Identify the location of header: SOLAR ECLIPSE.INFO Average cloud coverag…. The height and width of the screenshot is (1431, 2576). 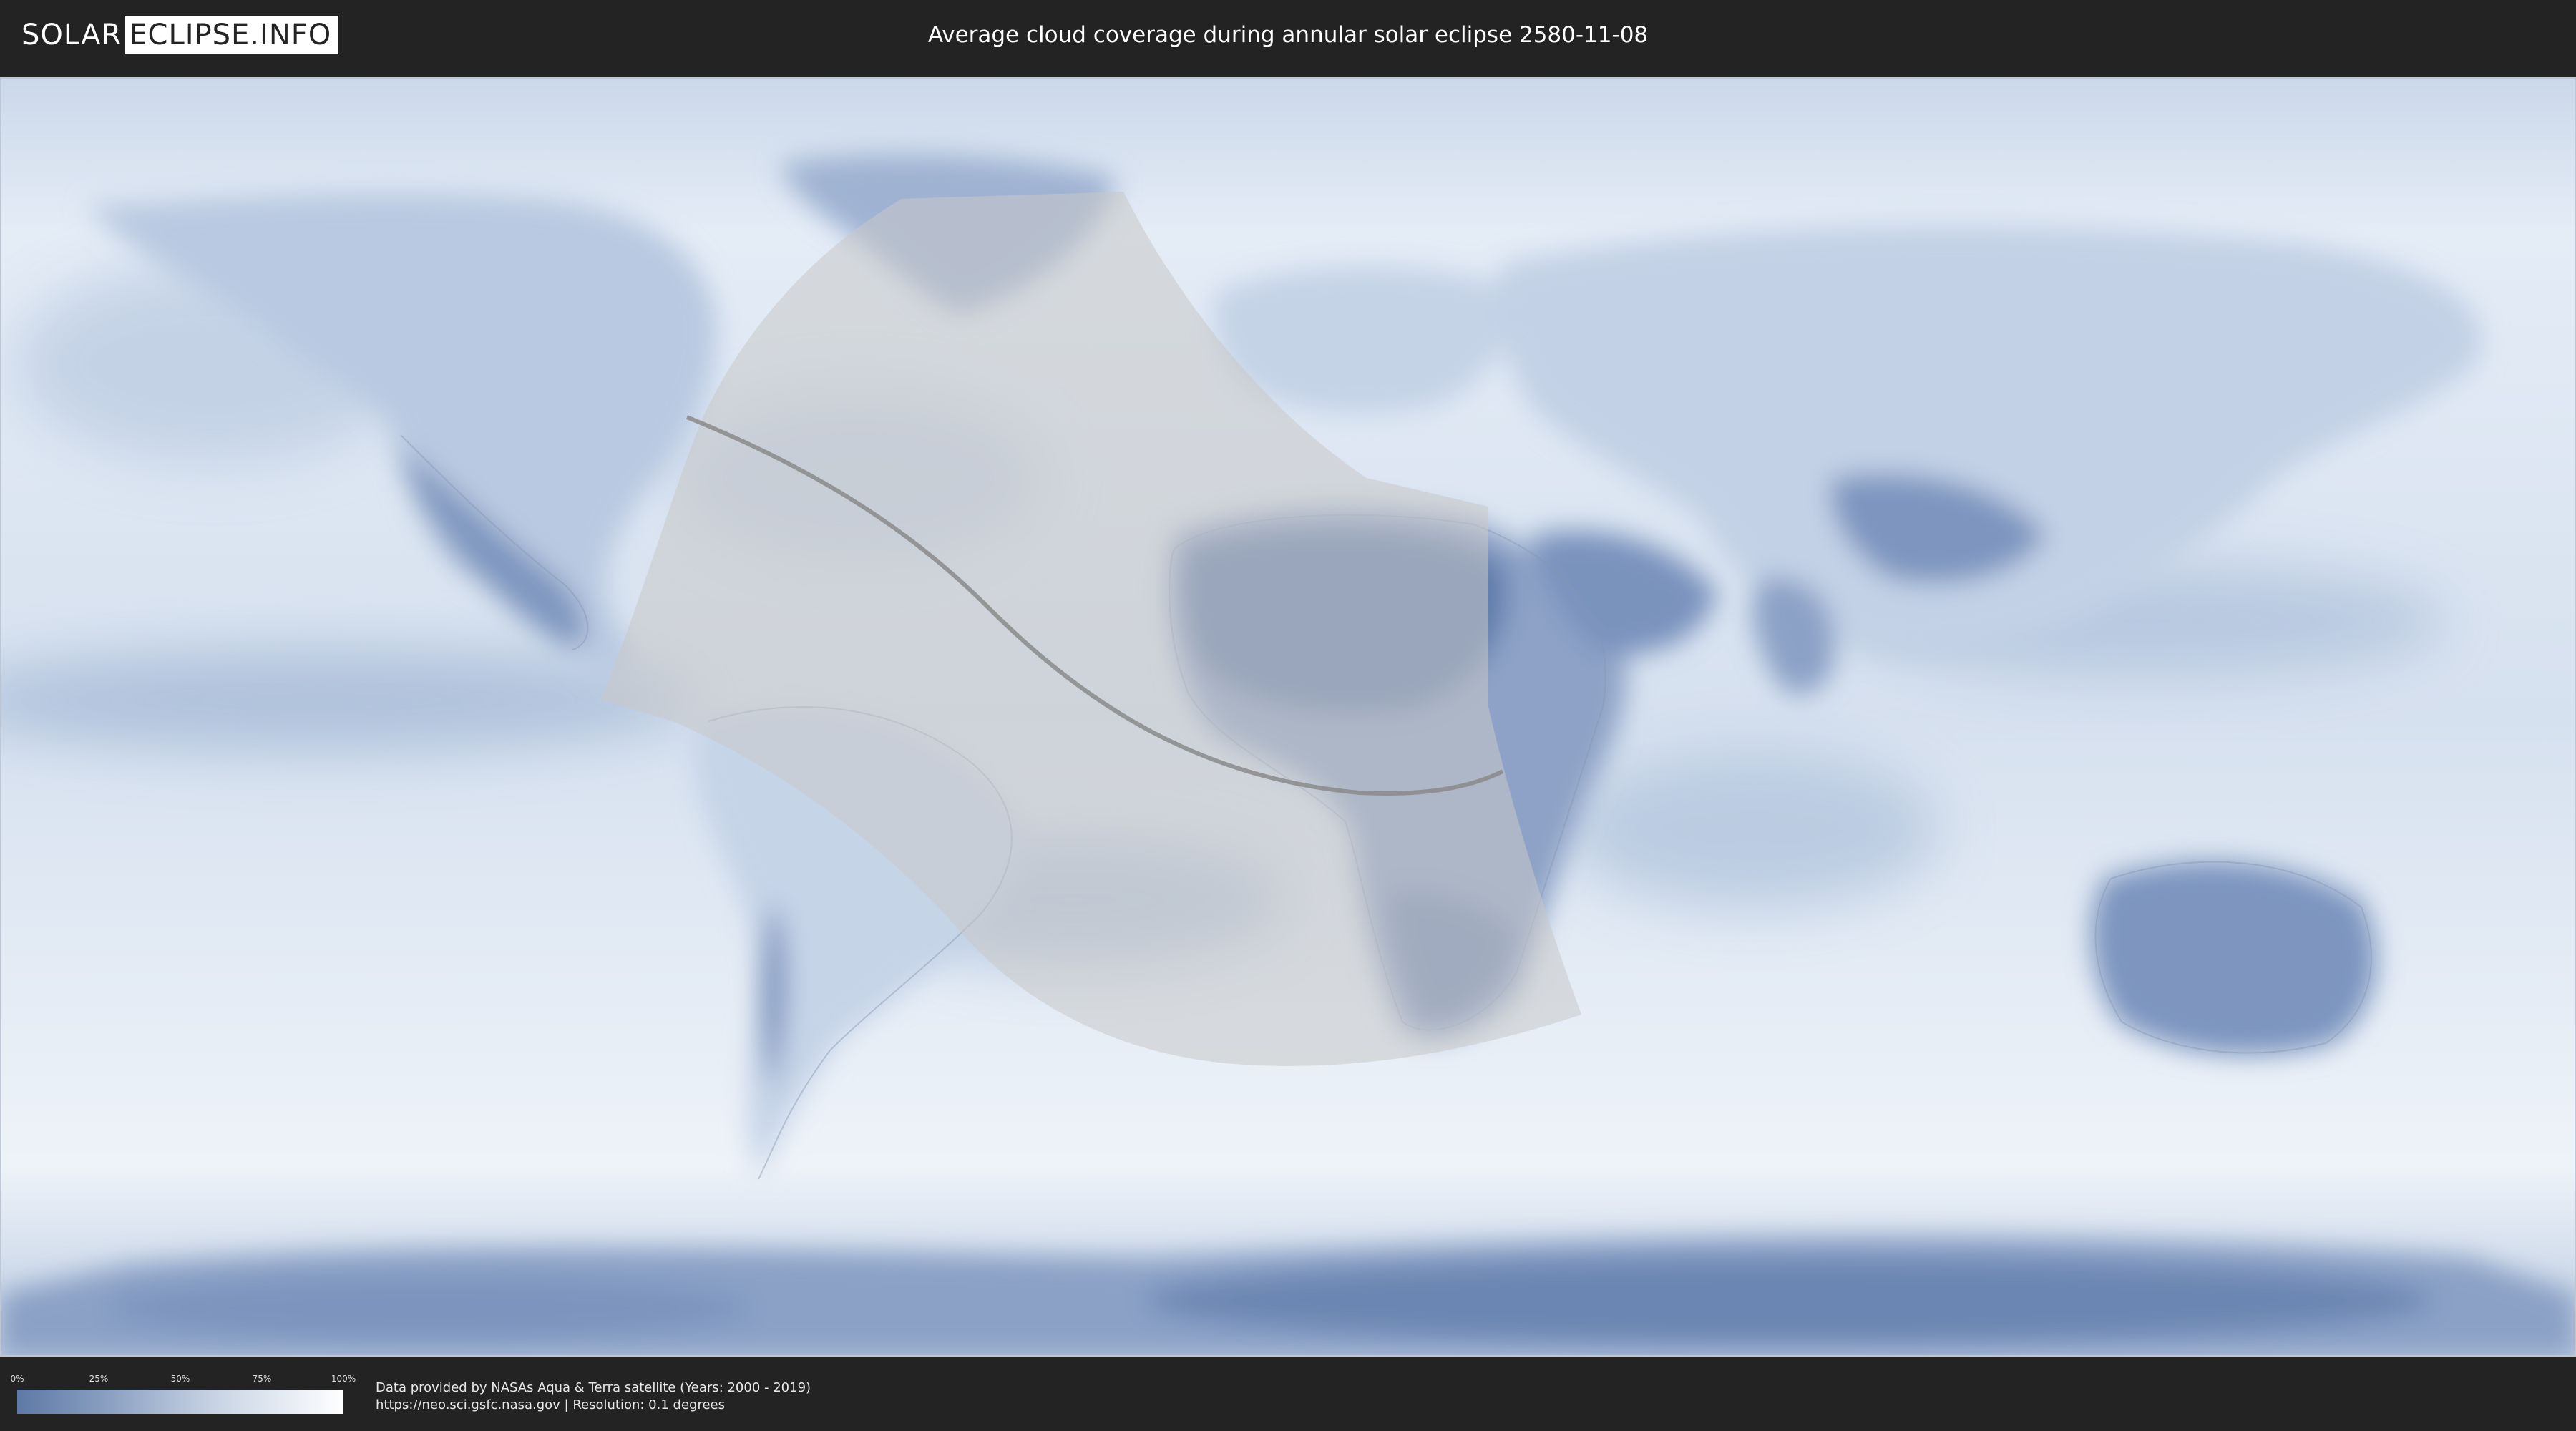
(1288, 36).